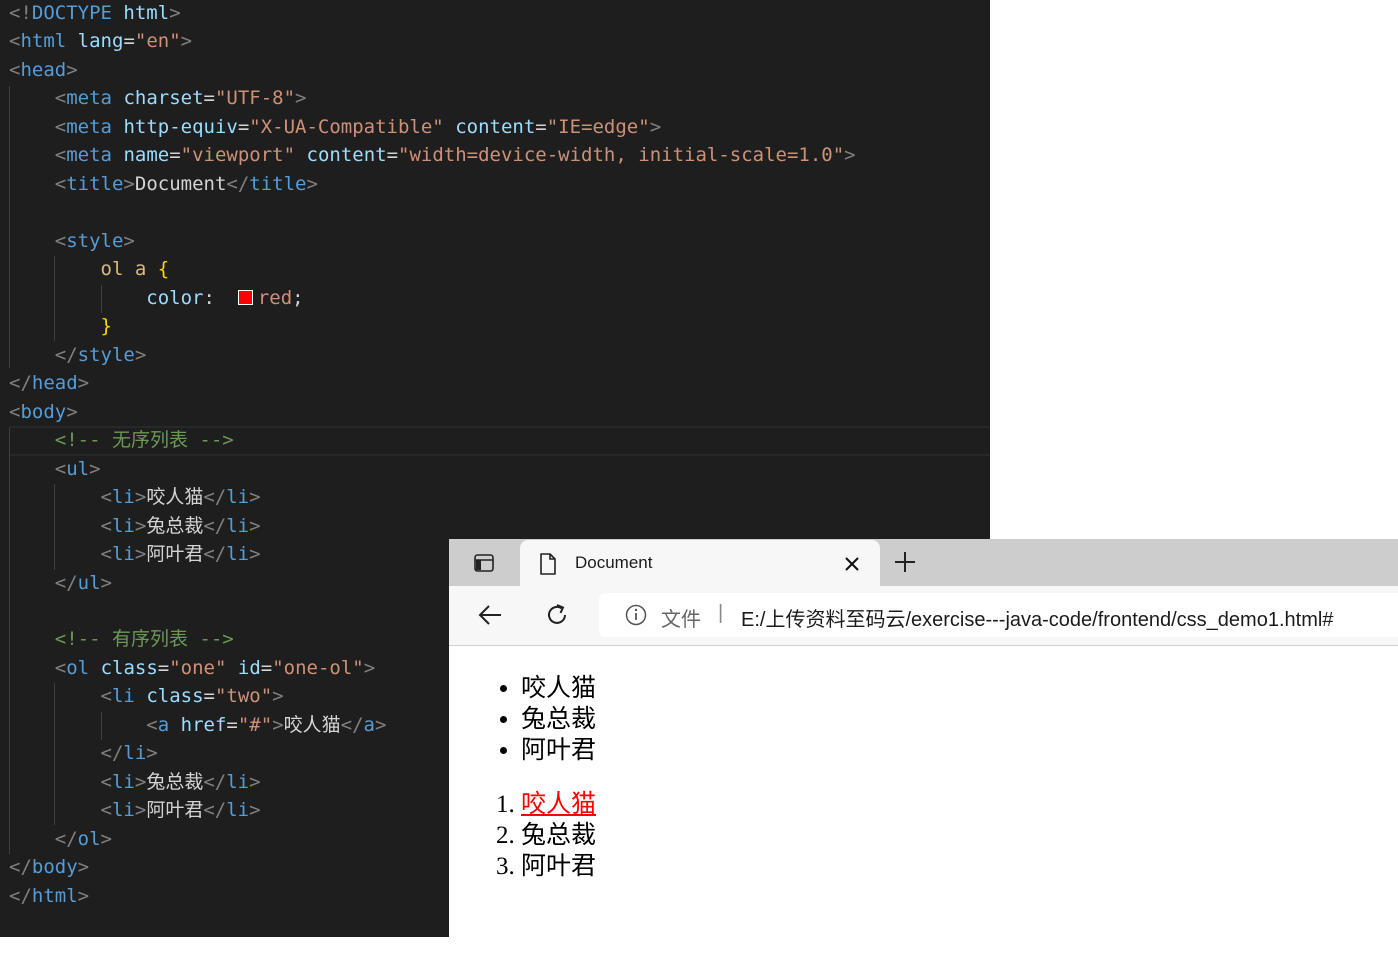 The width and height of the screenshot is (1398, 954). What do you see at coordinates (100, 355) in the screenshot?
I see `code-line: </style>` at bounding box center [100, 355].